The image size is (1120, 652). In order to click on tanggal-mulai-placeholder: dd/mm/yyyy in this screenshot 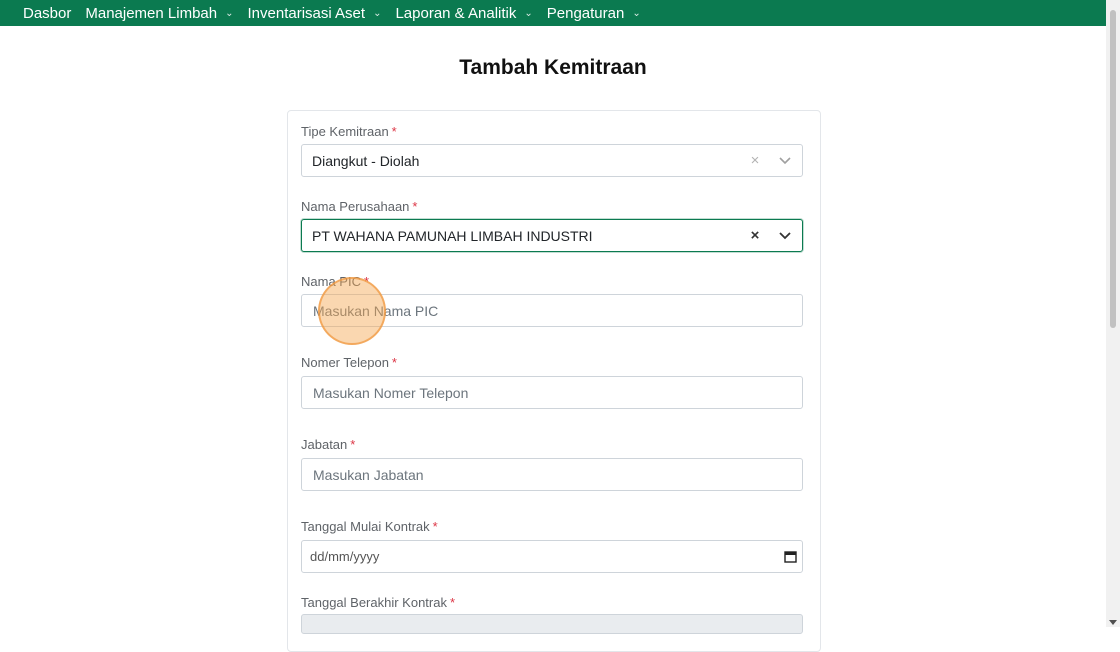, I will do `click(345, 556)`.